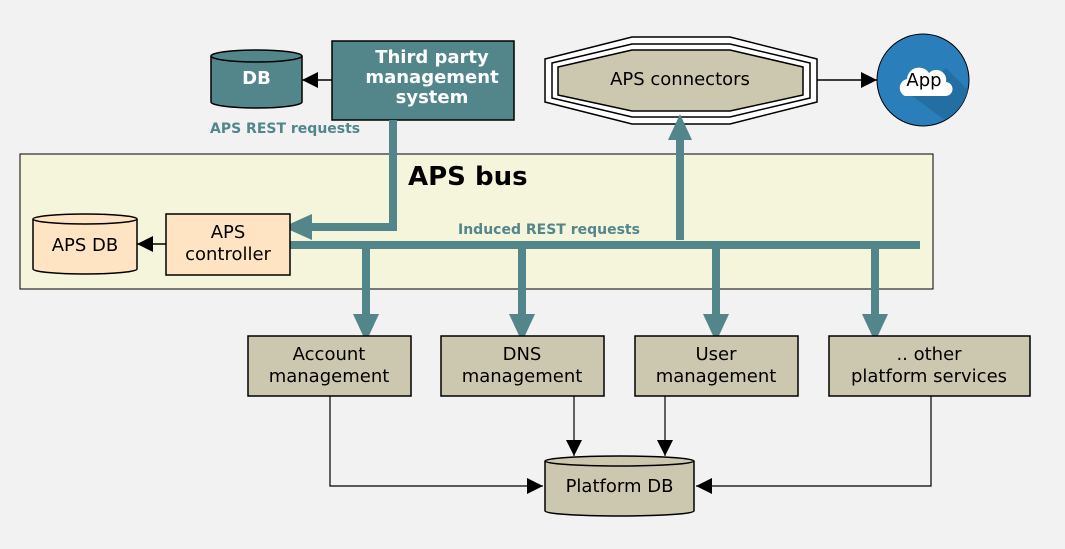 This screenshot has height=549, width=1065. I want to click on svg-text: DB, so click(256, 78).